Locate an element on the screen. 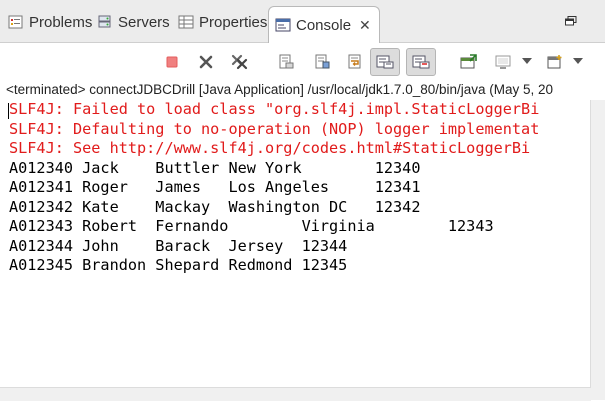  new-console-icon is located at coordinates (554, 62).